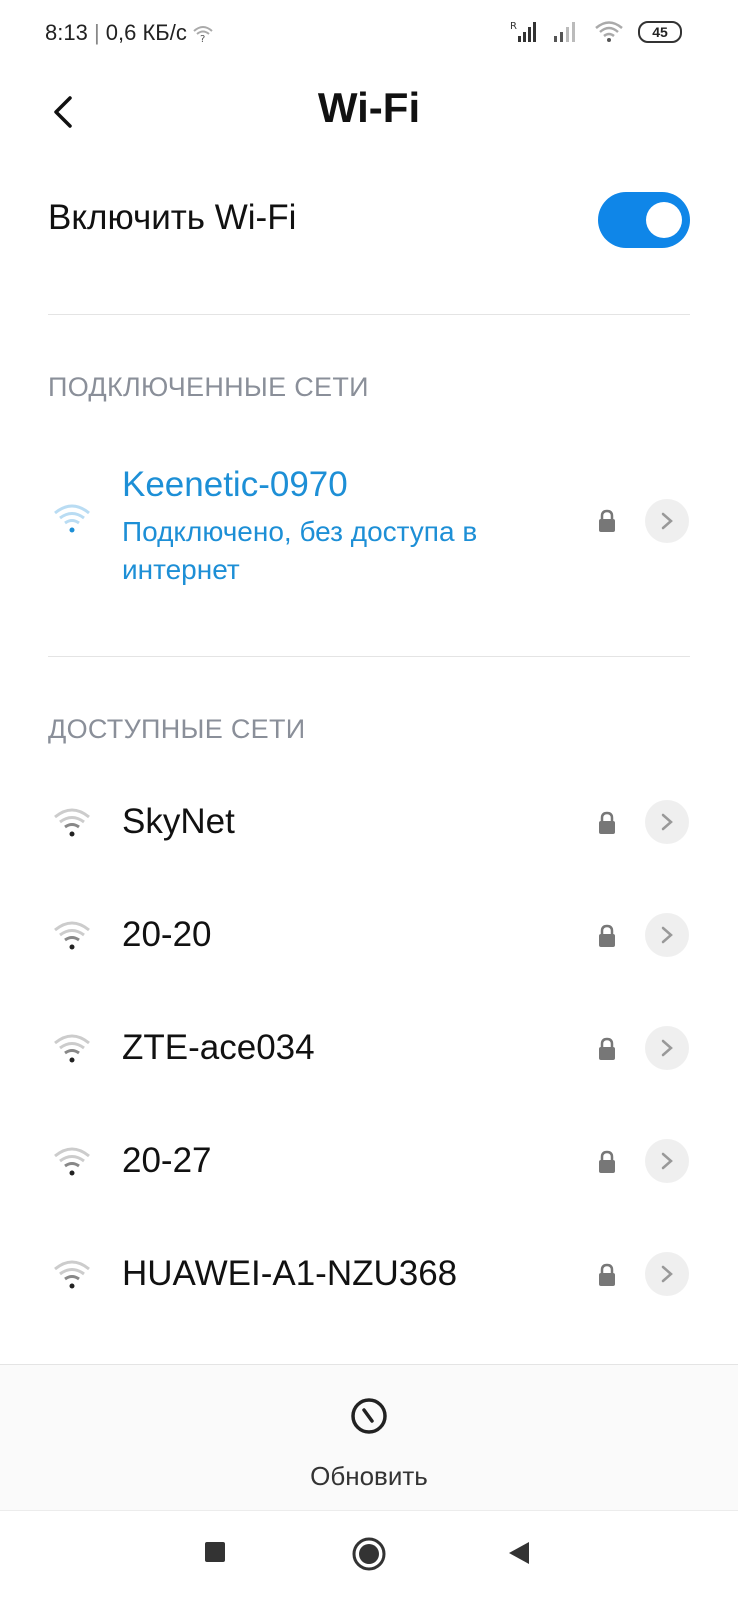 The width and height of the screenshot is (738, 1600). What do you see at coordinates (218, 1047) in the screenshot?
I see `network-name: ZTE-ace034` at bounding box center [218, 1047].